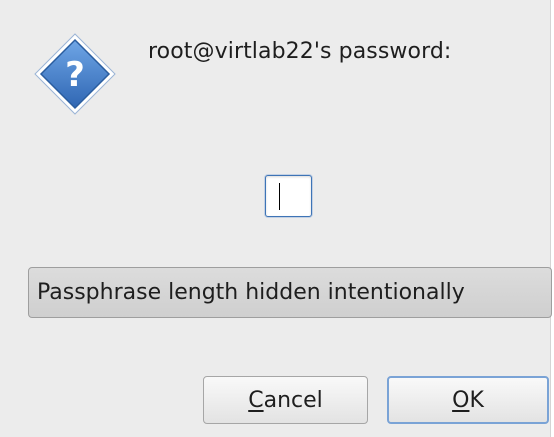 The image size is (554, 437). I want to click on cancel-label-rest: ancel, so click(293, 400).